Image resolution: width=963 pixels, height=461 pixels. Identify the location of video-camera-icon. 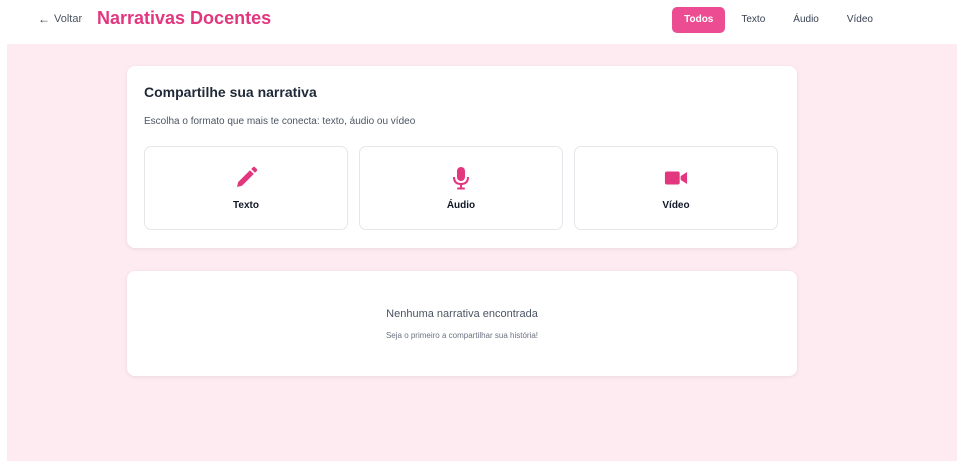
(676, 178).